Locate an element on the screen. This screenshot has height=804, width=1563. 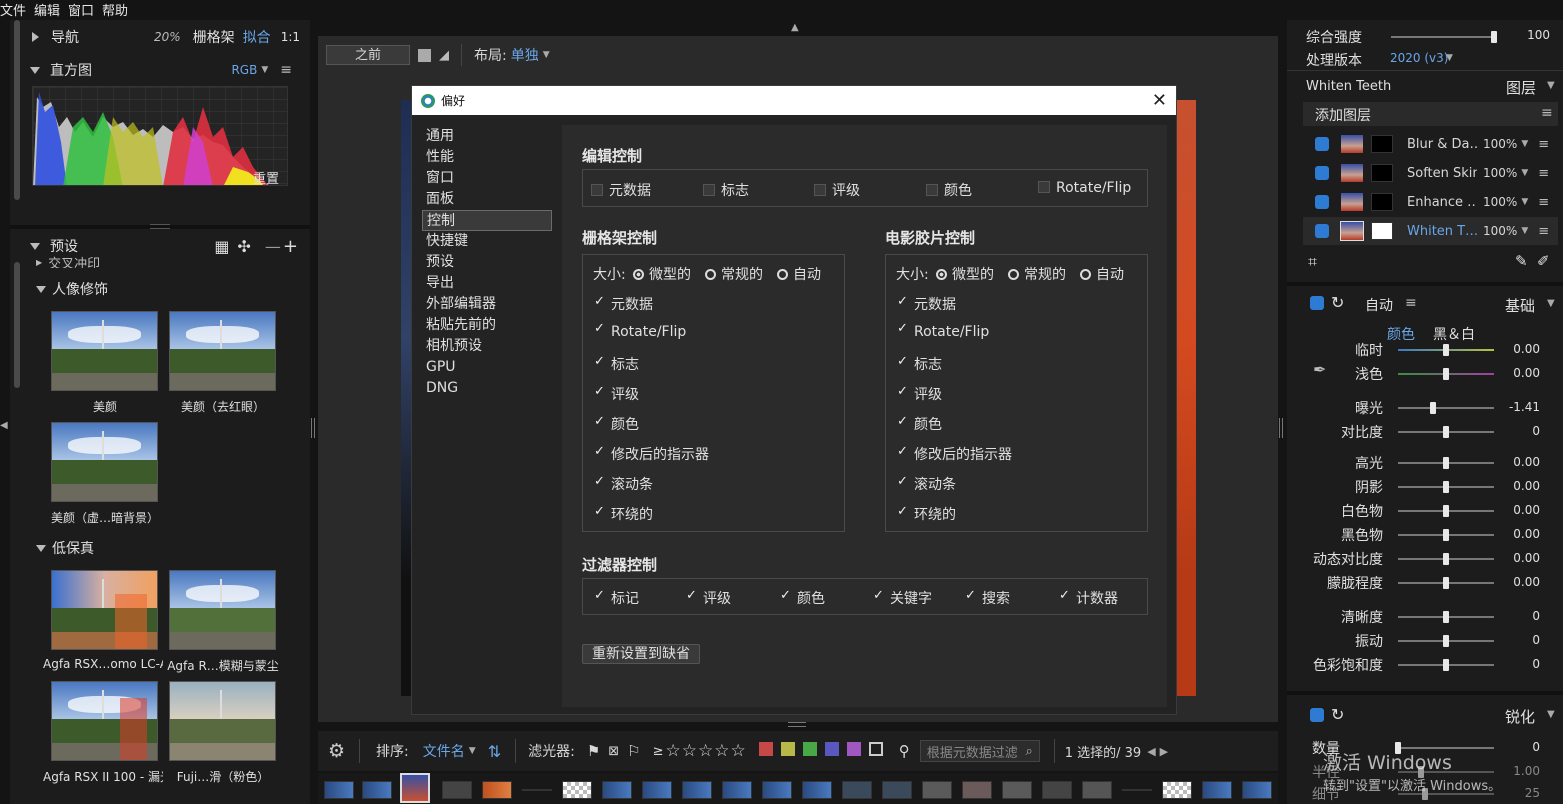
basic-panel-toggle is located at coordinates (1317, 303).